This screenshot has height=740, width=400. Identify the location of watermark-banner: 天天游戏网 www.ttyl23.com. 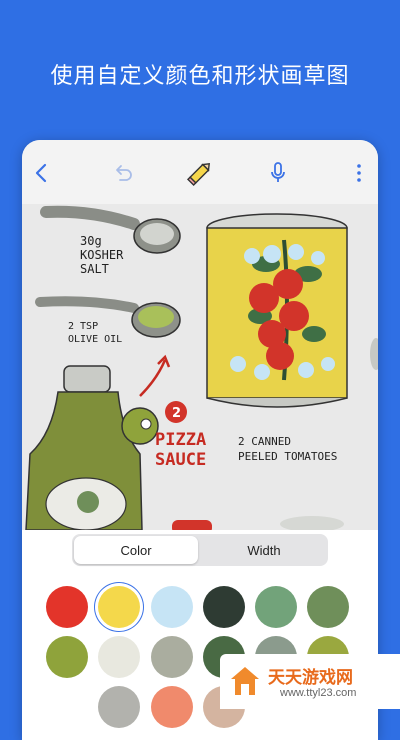
(310, 681).